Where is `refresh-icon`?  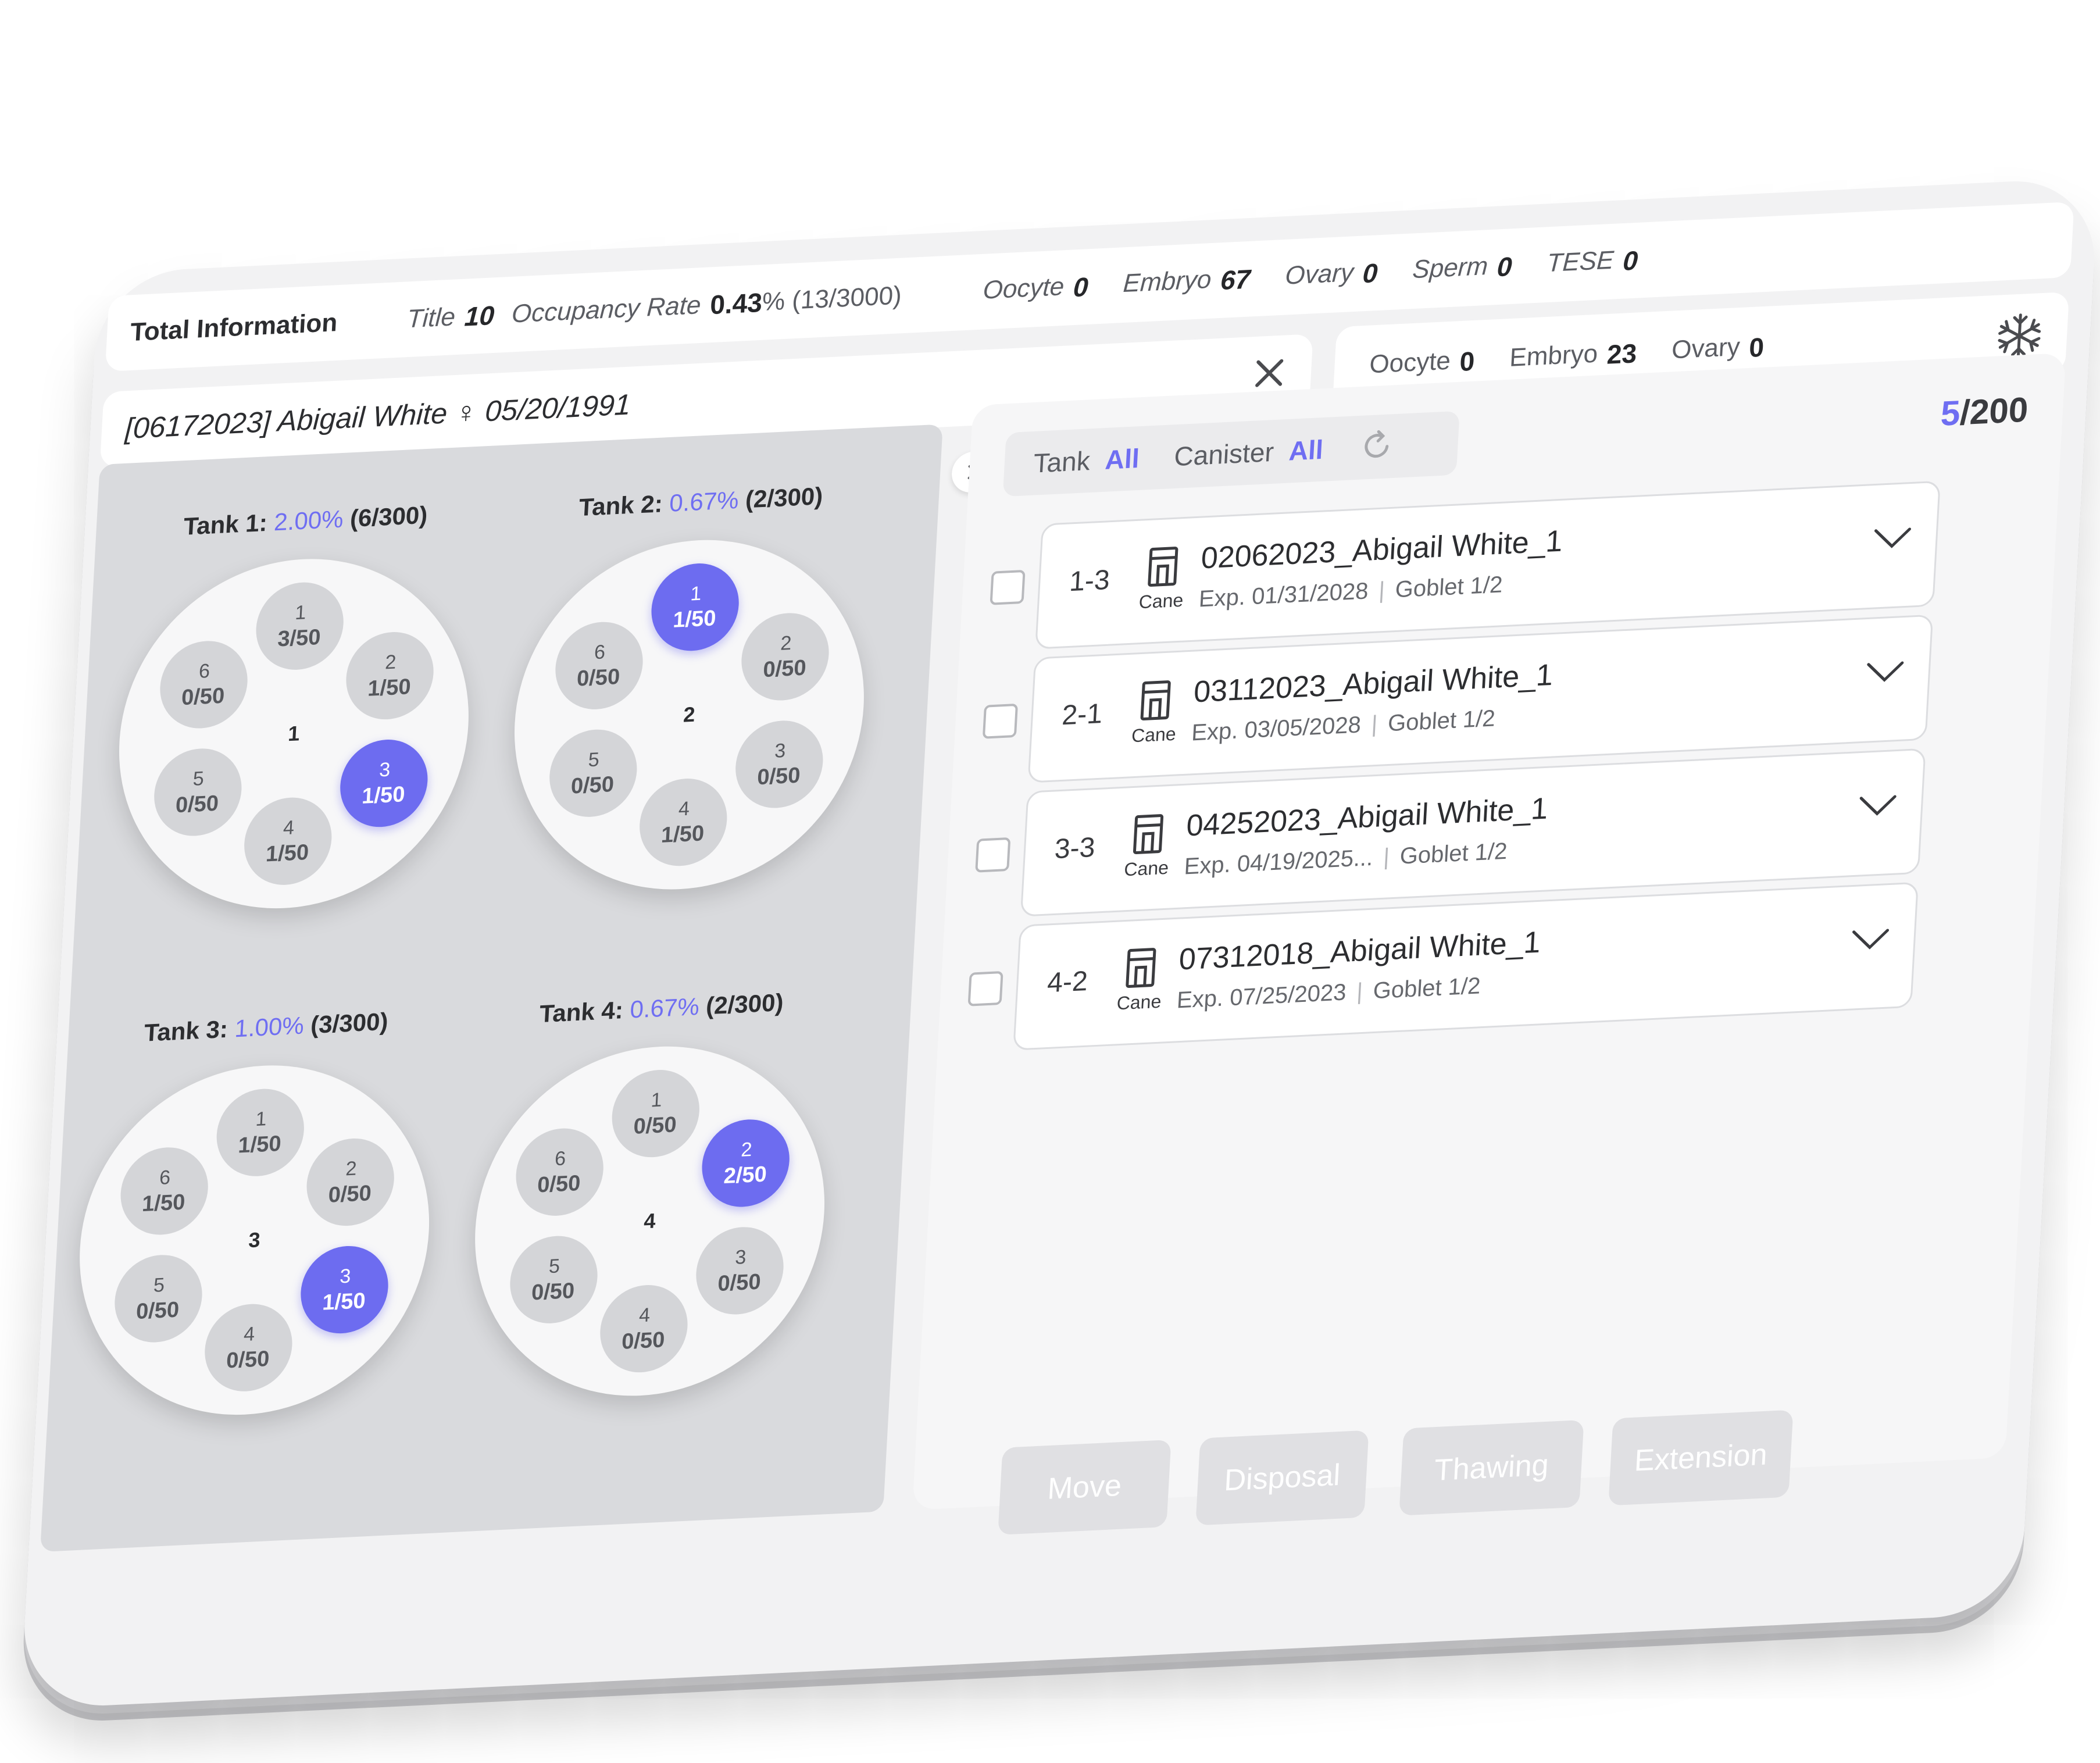 refresh-icon is located at coordinates (1377, 446).